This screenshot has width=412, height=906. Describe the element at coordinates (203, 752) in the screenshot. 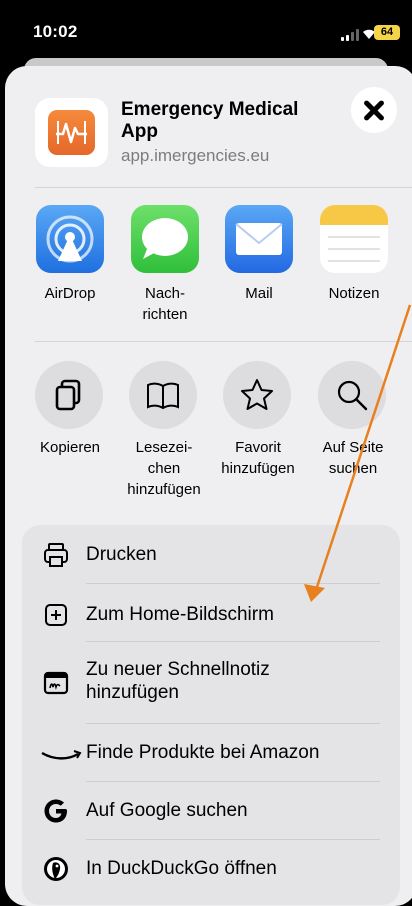

I see `menu-label-amazon: Finde Produkte bei Amazon` at that location.